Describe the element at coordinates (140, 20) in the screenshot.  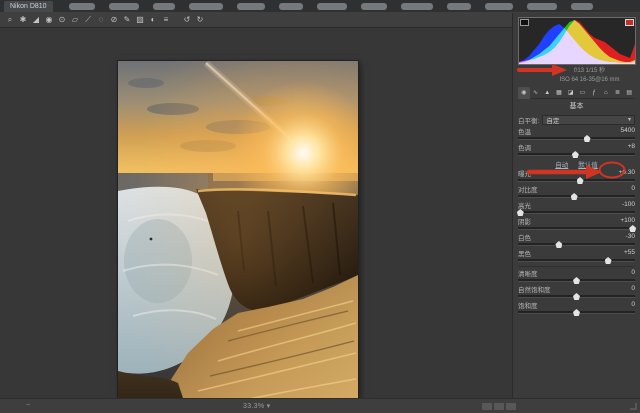
I see `graduated-filter-tool-icon: ▨` at that location.